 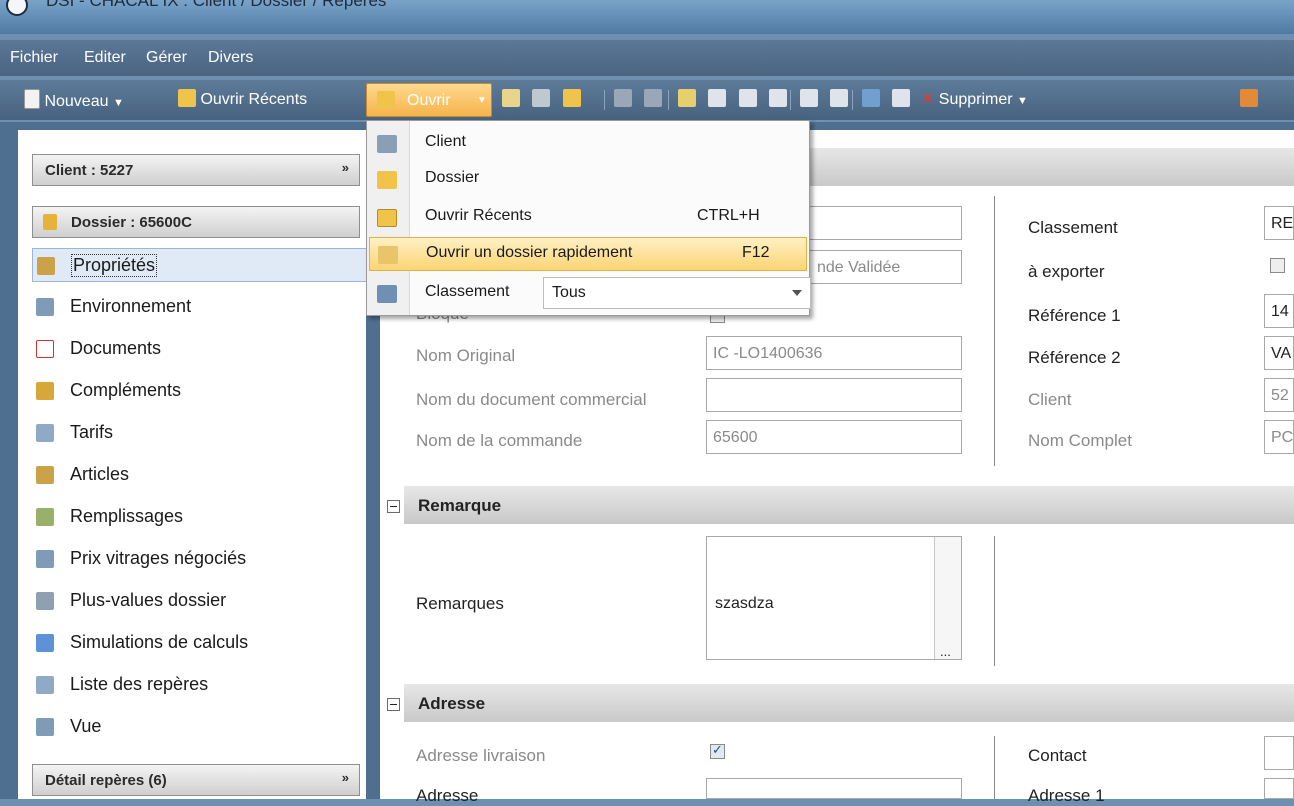 I want to click on reference1-field: 14, so click(x=1279, y=311).